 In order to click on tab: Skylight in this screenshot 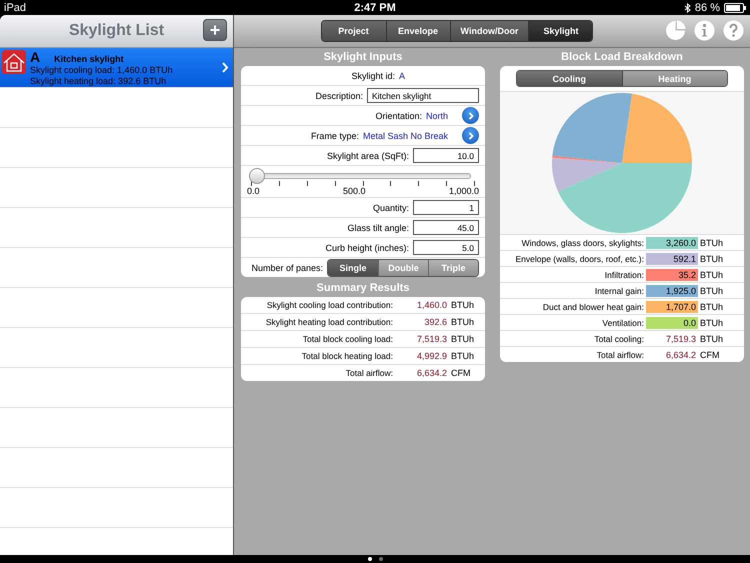, I will do `click(560, 31)`.